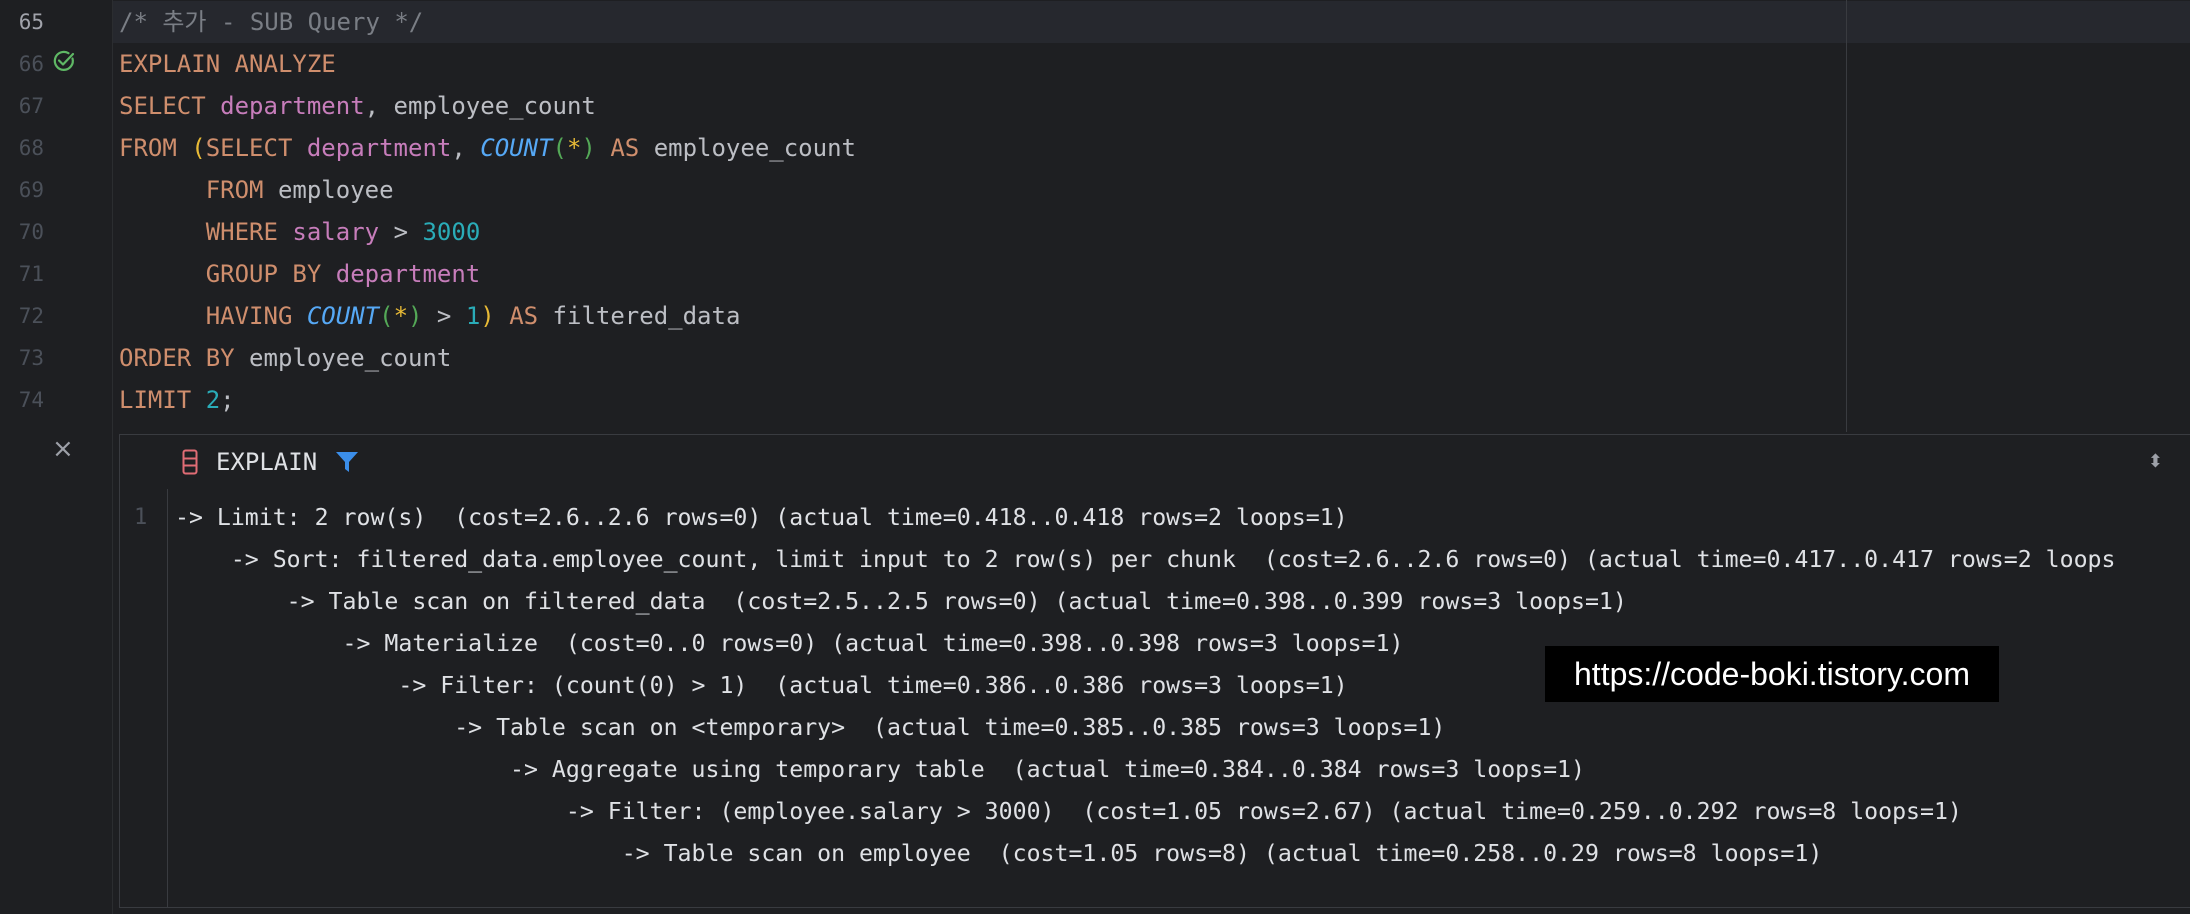  I want to click on keyword: EXPLAIN ANALYZE, so click(227, 64).